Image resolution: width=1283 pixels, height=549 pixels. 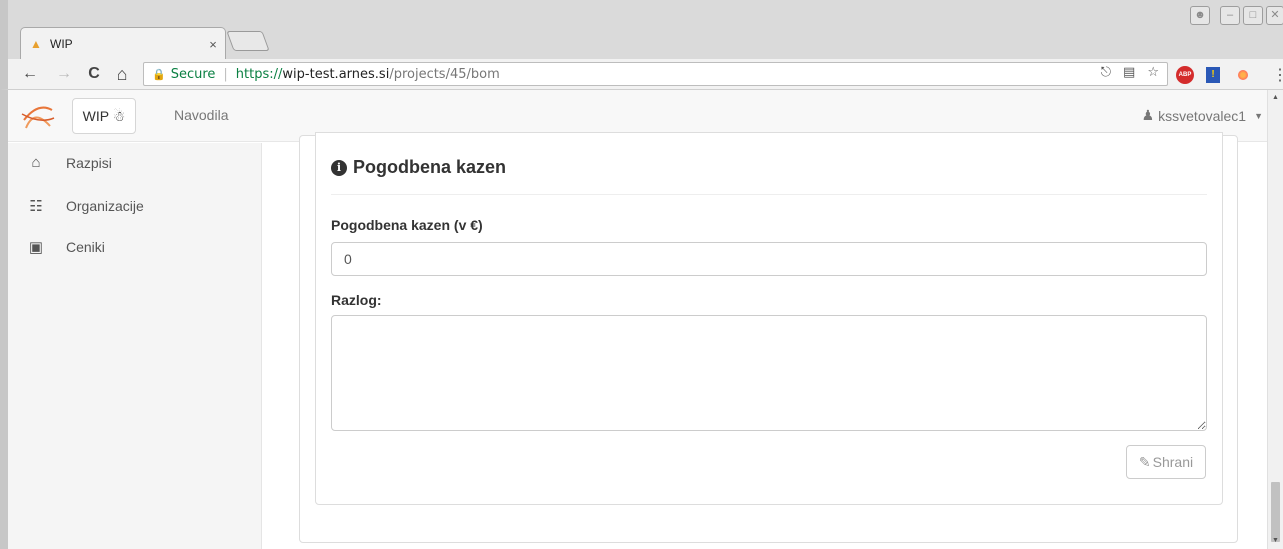 What do you see at coordinates (1275, 319) in the screenshot?
I see `page-scrollbar: ▲ ▼` at bounding box center [1275, 319].